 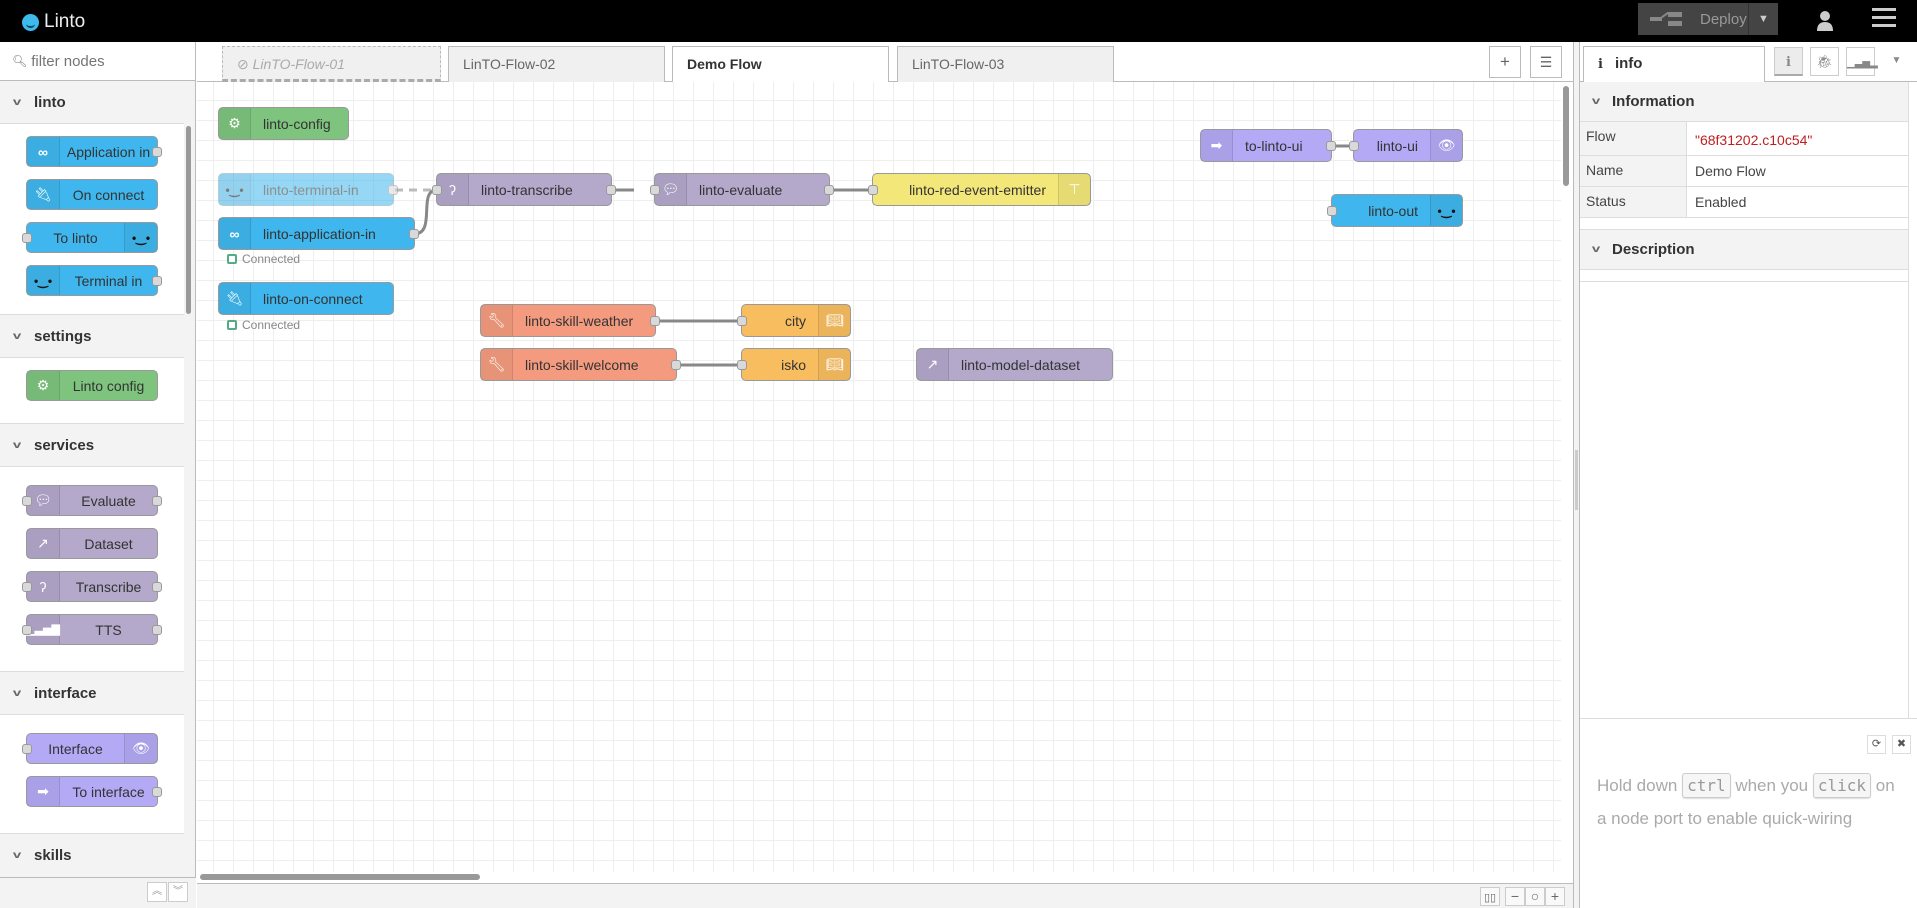 What do you see at coordinates (92, 336) in the screenshot?
I see `category-header-settings: v settings` at bounding box center [92, 336].